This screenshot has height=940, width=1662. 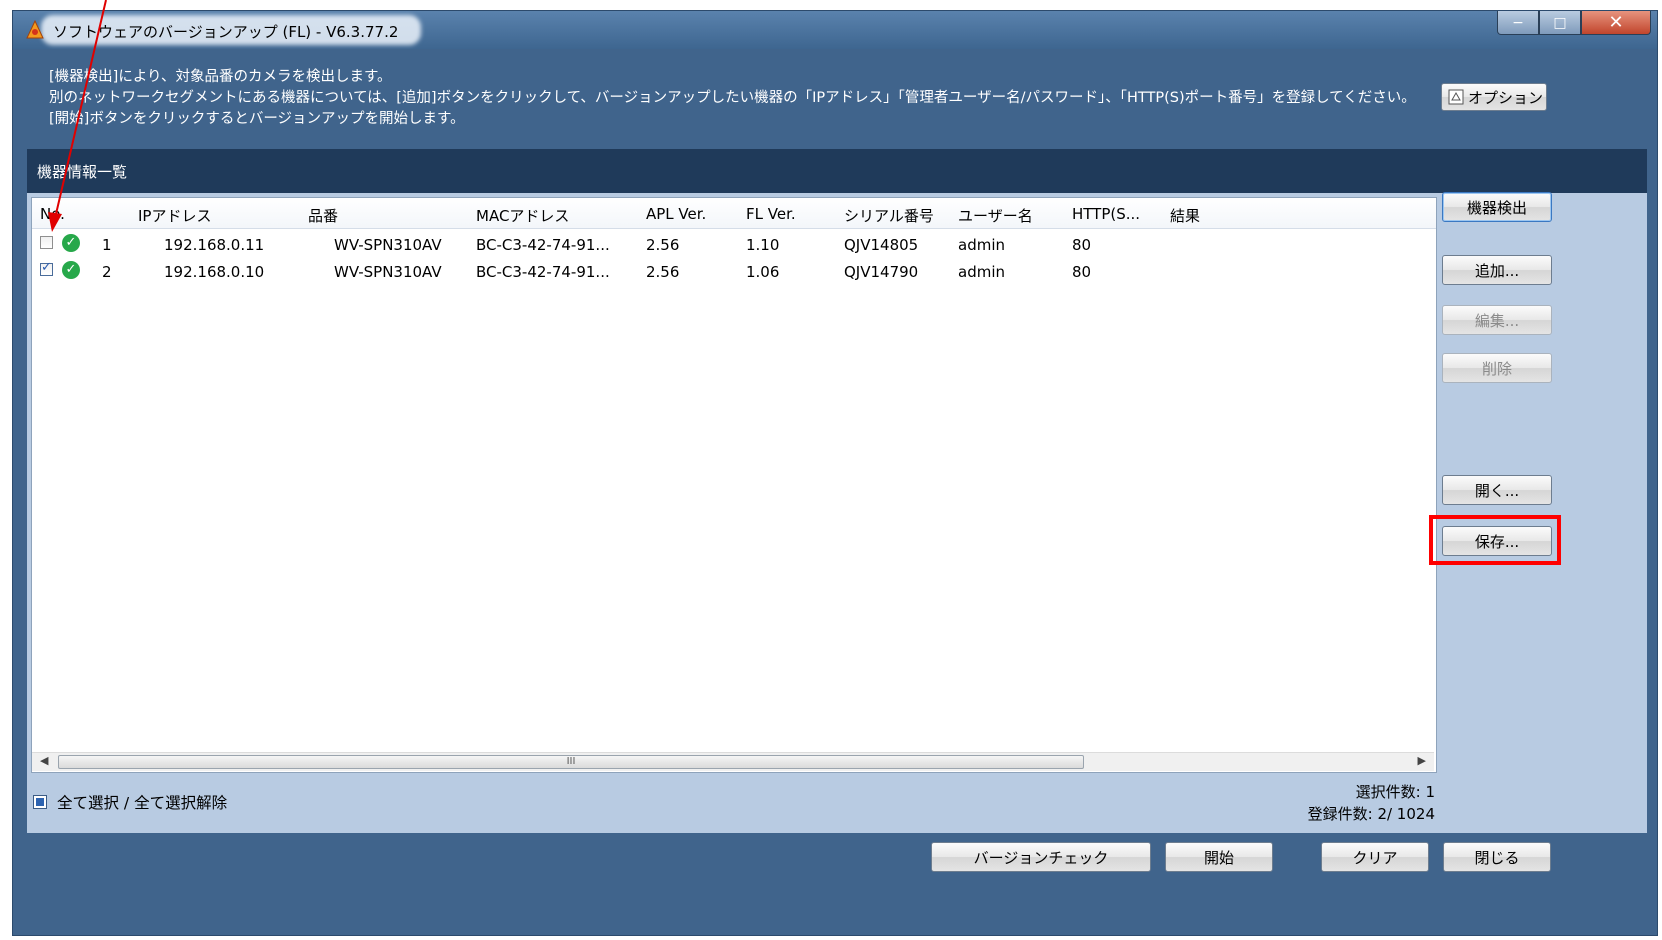 I want to click on col-user: ユーザー名, so click(x=995, y=215).